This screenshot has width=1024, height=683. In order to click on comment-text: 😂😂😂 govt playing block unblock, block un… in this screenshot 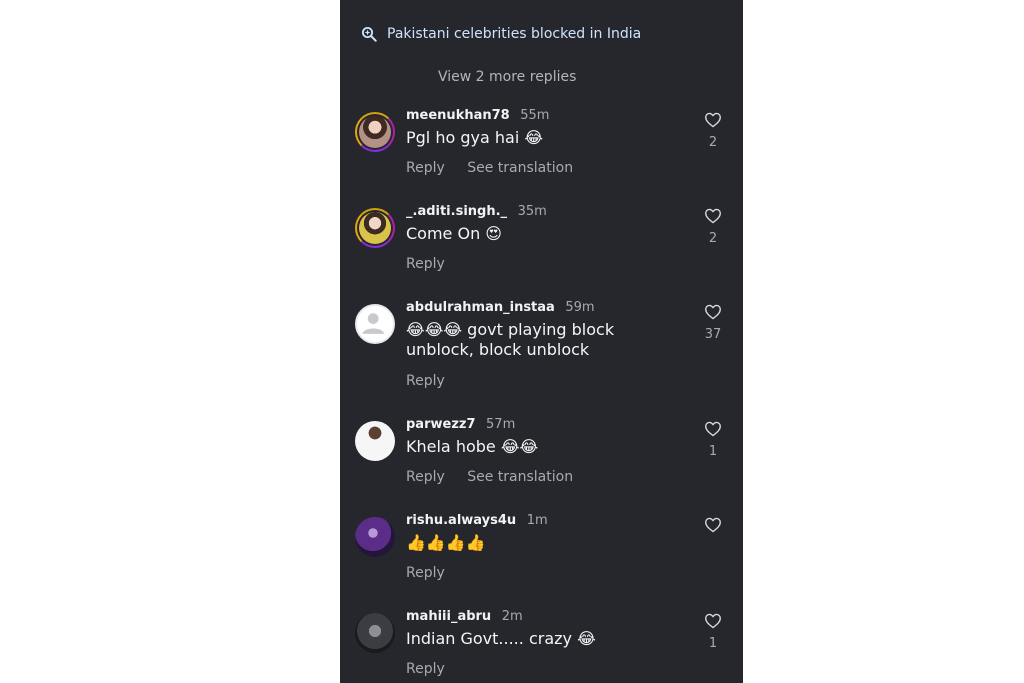, I will do `click(510, 339)`.